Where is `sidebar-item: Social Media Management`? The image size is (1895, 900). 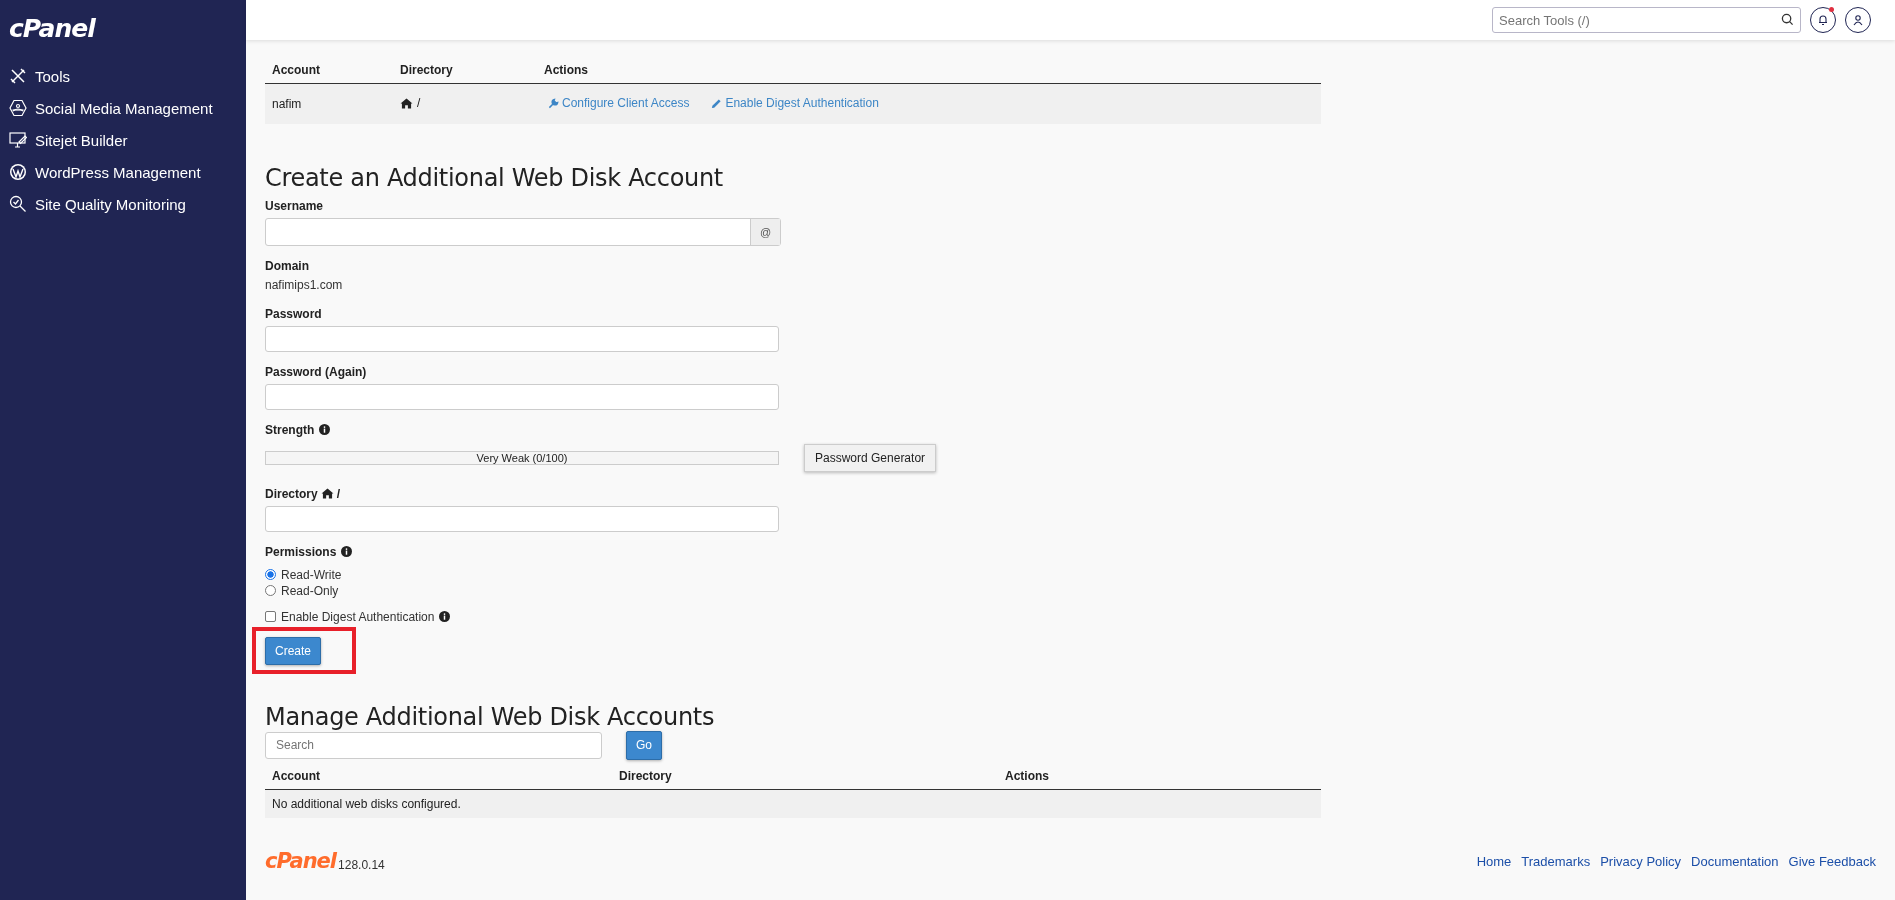
sidebar-item: Social Media Management is located at coordinates (123, 108).